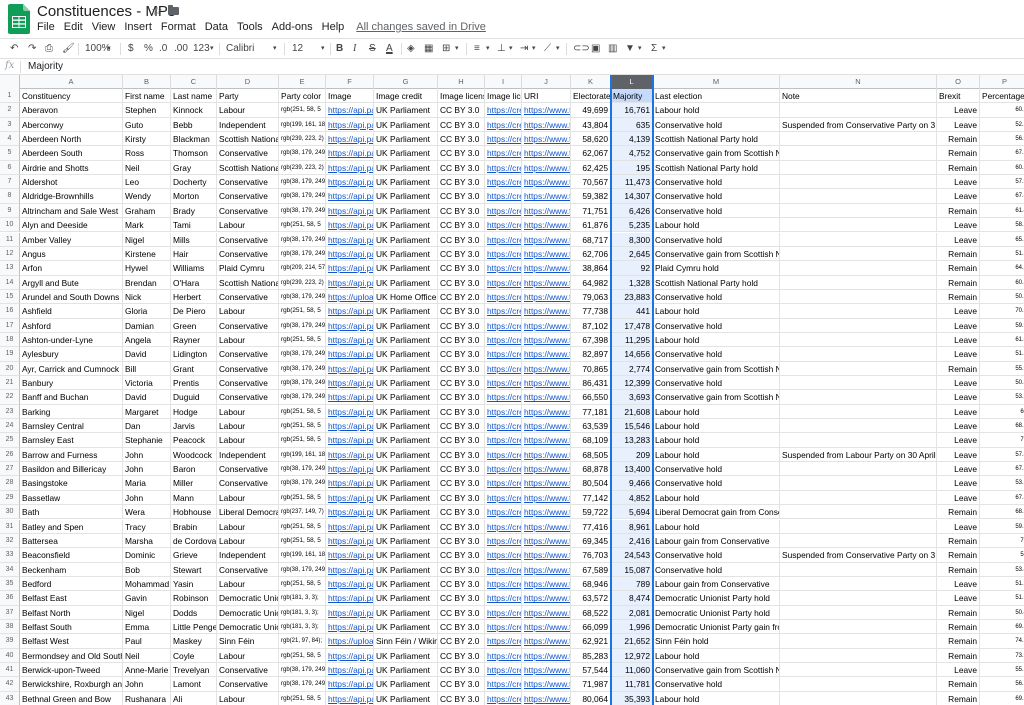 The image size is (1024, 705). I want to click on filter-icon: ▼, so click(630, 49).